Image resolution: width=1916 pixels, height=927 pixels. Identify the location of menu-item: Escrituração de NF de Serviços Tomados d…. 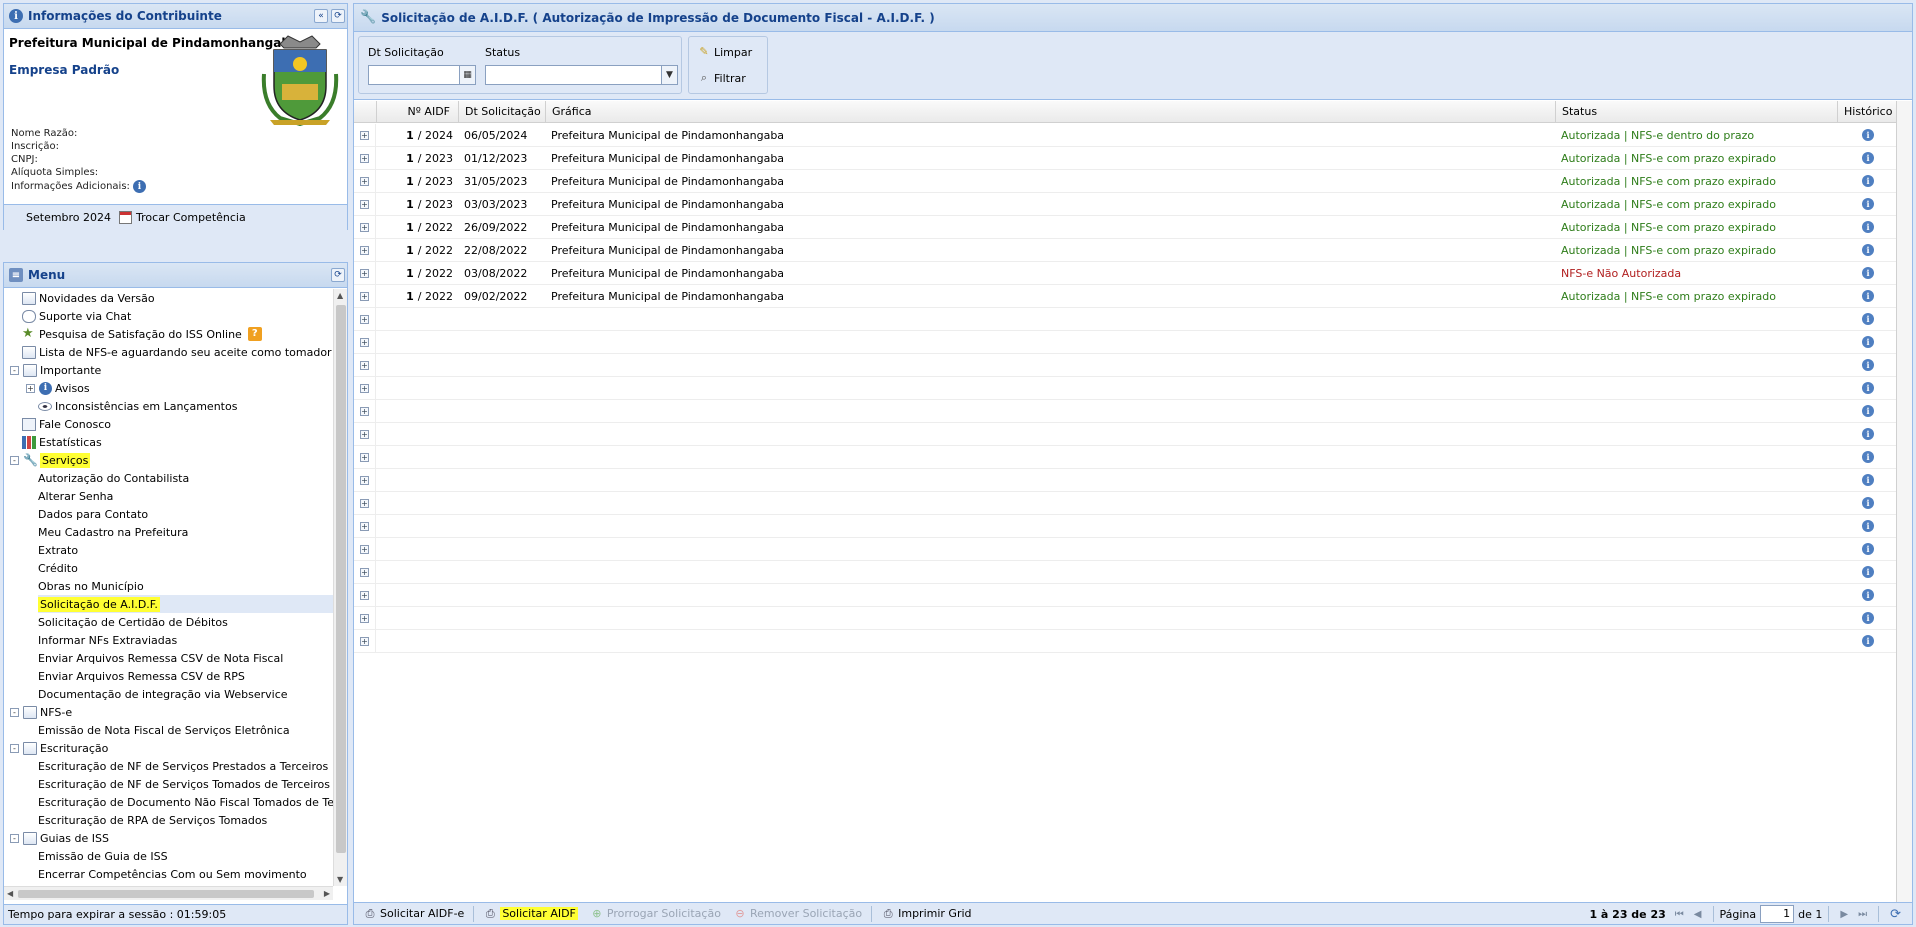
(185, 784).